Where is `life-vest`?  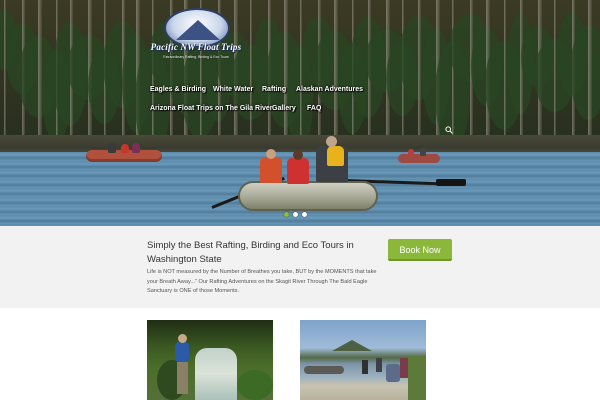 life-vest is located at coordinates (335, 156).